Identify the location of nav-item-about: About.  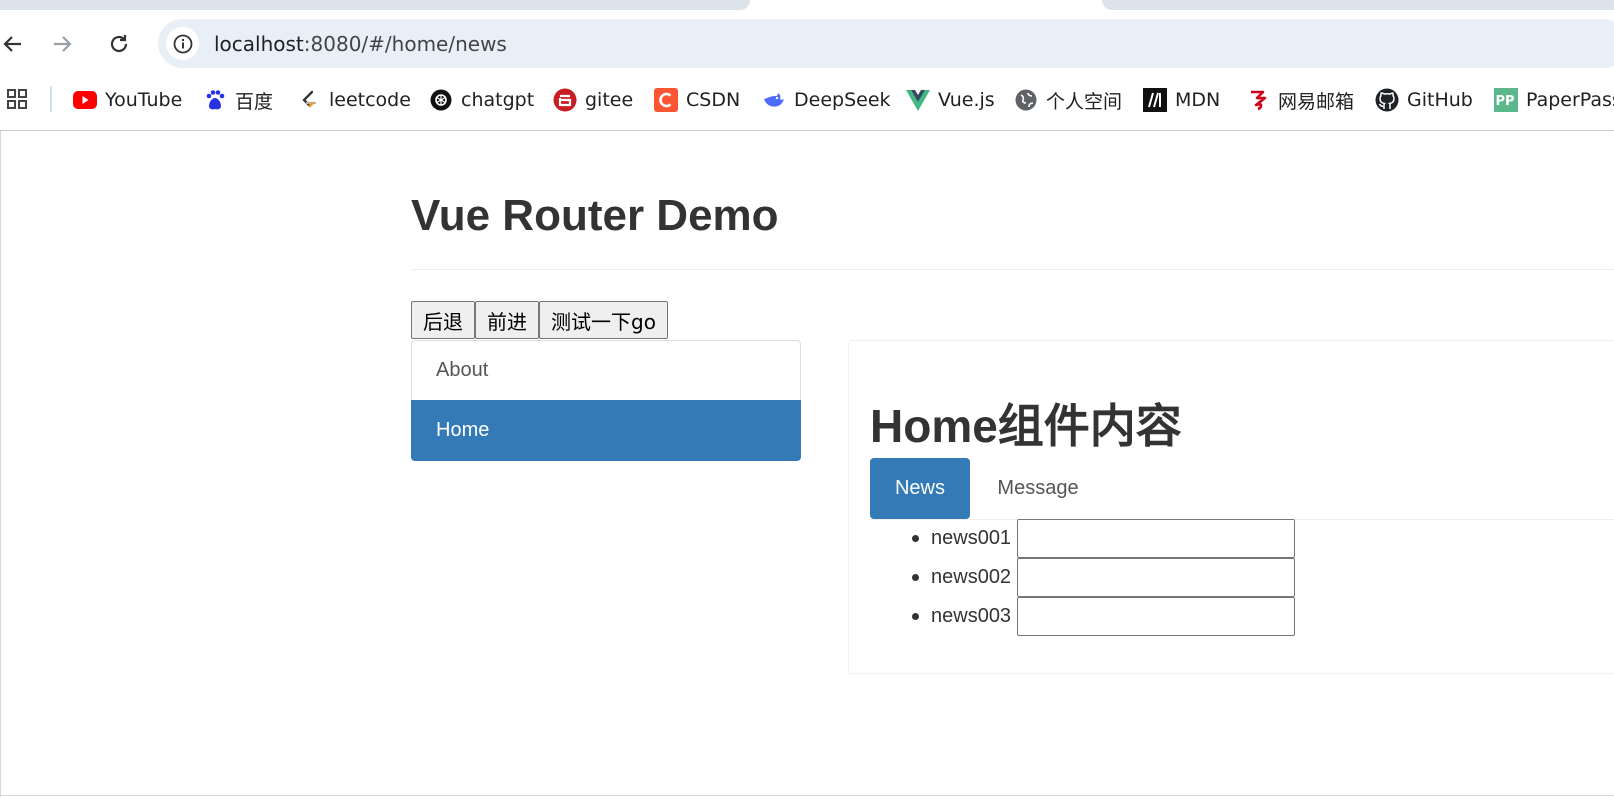
(606, 370).